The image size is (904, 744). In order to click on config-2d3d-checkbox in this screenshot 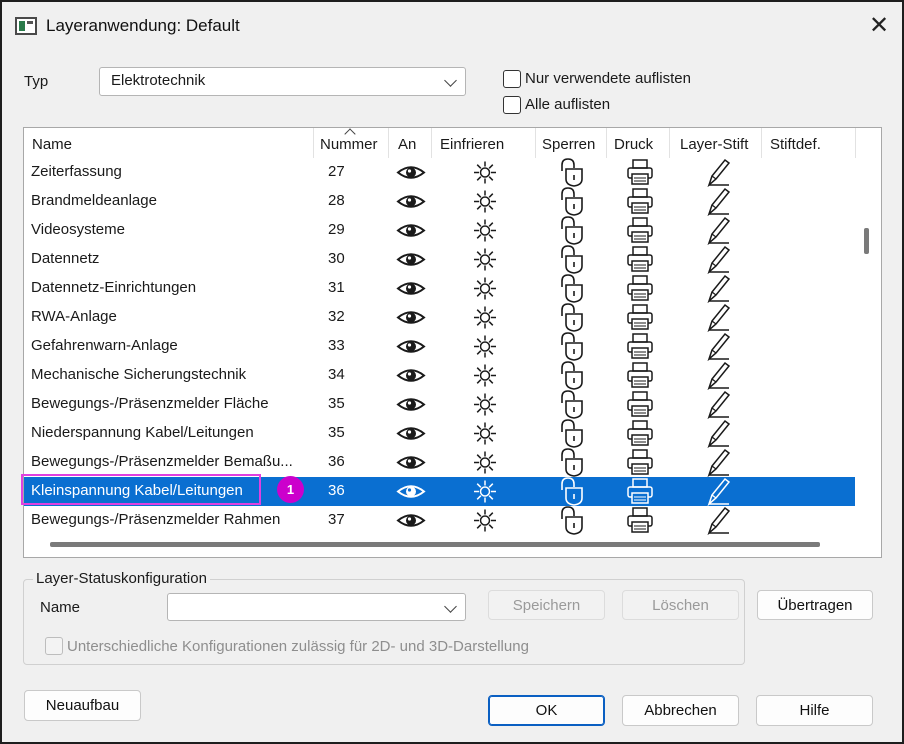, I will do `click(54, 646)`.